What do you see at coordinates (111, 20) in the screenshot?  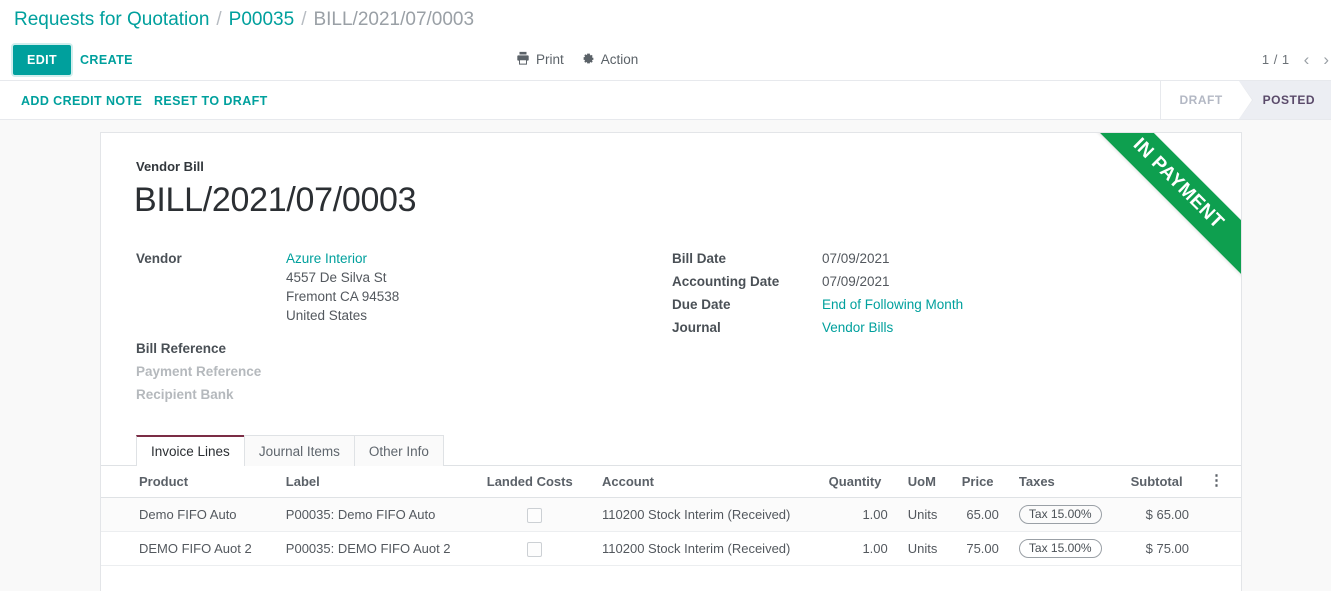 I see `breadcrumb-item-requests-for-quotation: Requests for Quotation` at bounding box center [111, 20].